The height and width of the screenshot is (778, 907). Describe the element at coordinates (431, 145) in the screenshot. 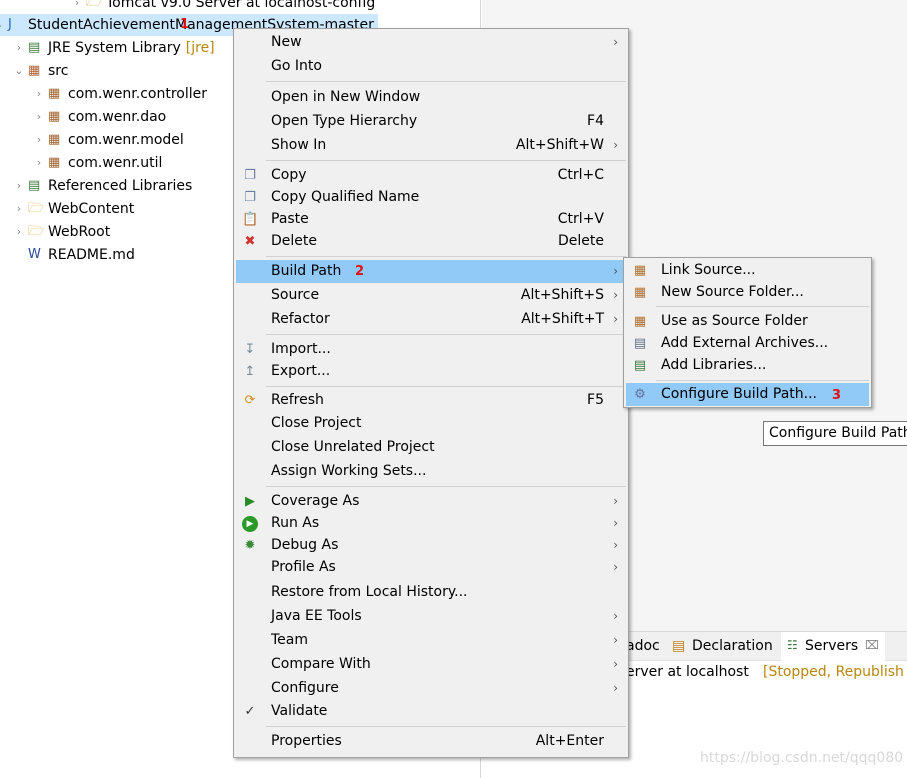

I see `menu-item-show-in: Show In Alt+Shift+W ›` at that location.